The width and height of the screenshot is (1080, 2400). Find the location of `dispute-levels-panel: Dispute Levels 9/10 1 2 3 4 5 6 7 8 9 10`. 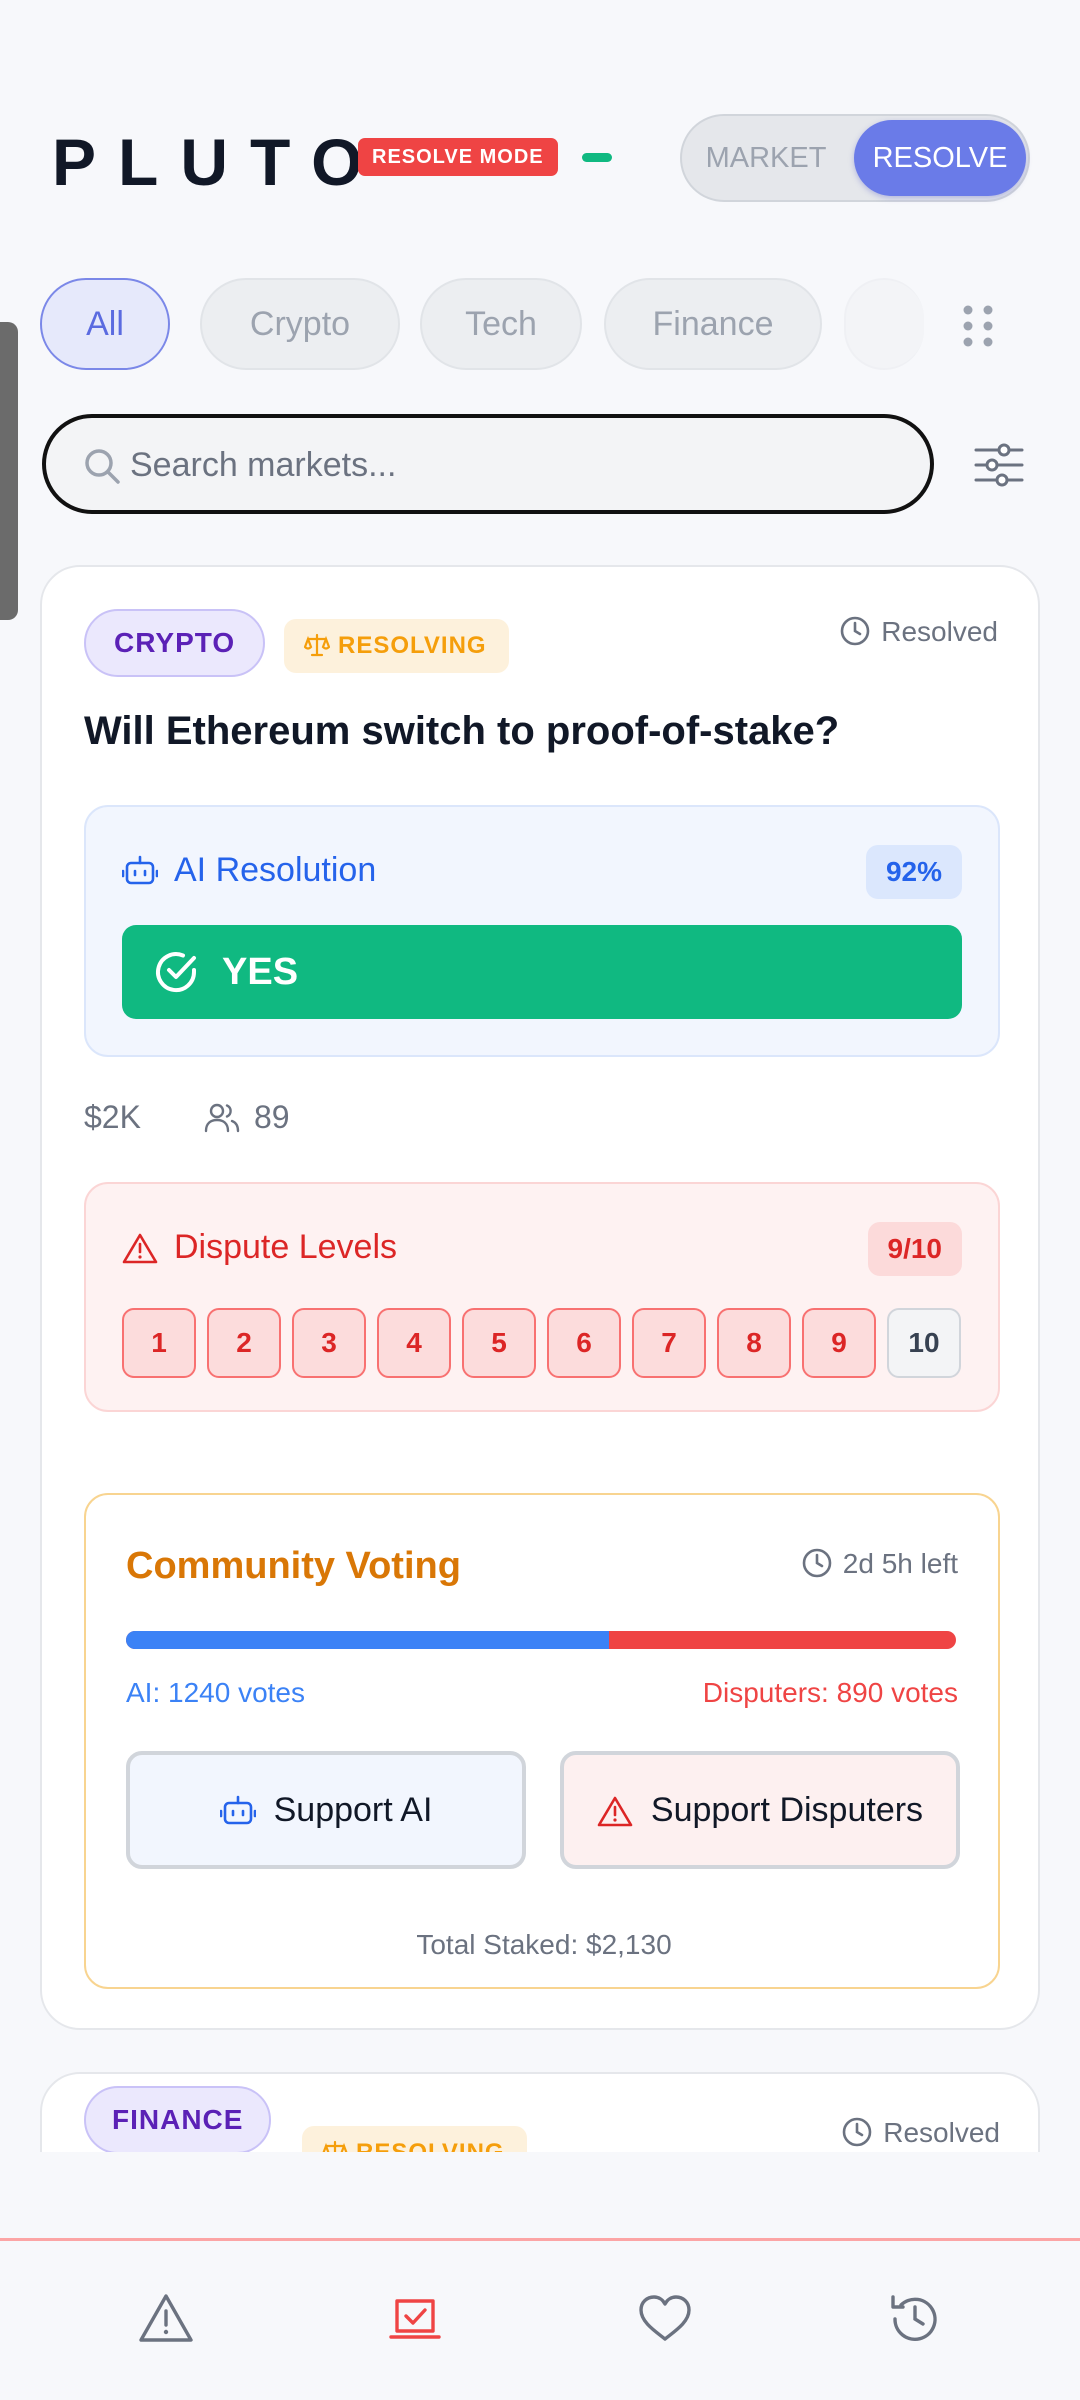

dispute-levels-panel: Dispute Levels 9/10 1 2 3 4 5 6 7 8 9 10 is located at coordinates (542, 1297).